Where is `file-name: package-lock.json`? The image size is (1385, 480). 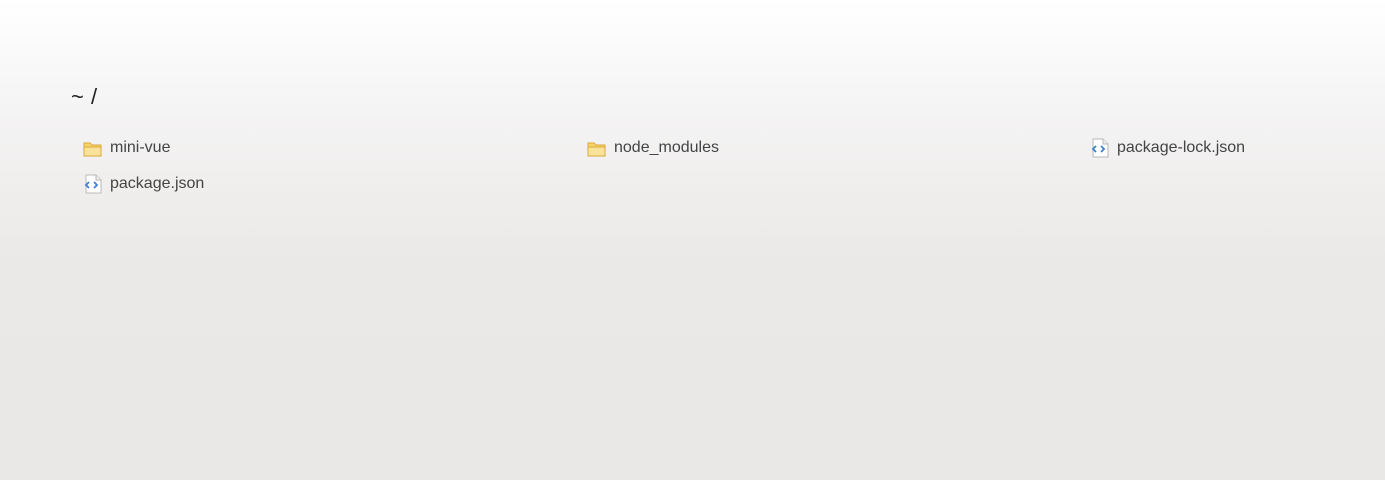 file-name: package-lock.json is located at coordinates (1181, 147).